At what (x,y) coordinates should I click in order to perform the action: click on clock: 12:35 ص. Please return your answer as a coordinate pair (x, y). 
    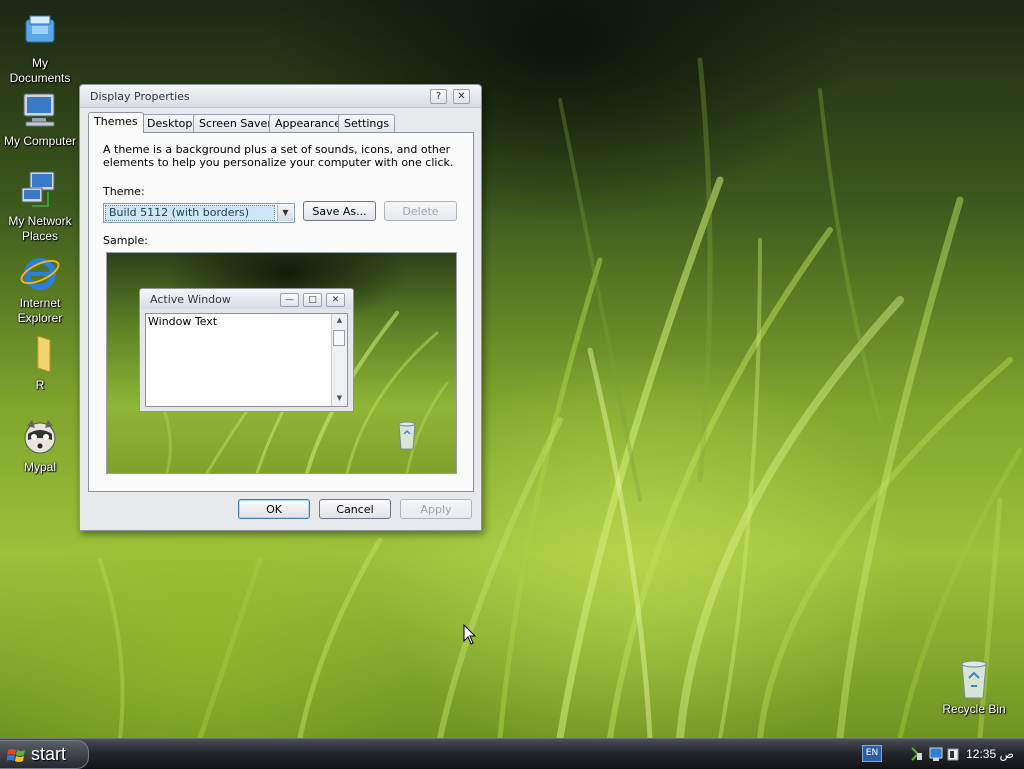
    Looking at the image, I should click on (990, 754).